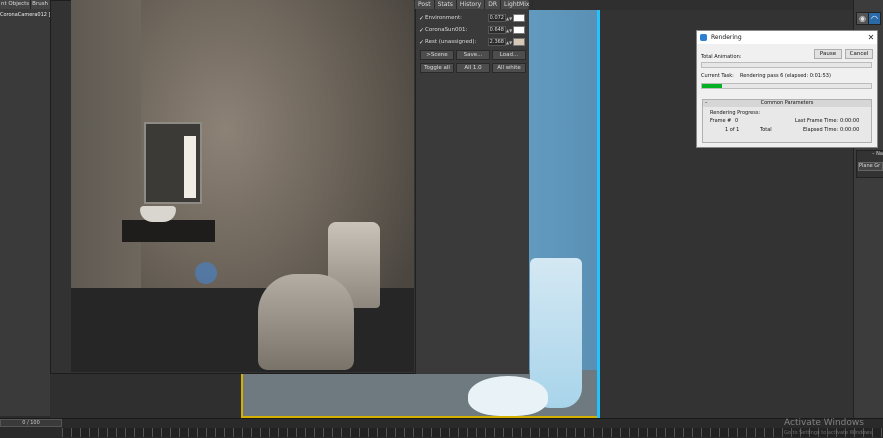  I want to click on collapse-icon: –, so click(706, 103).